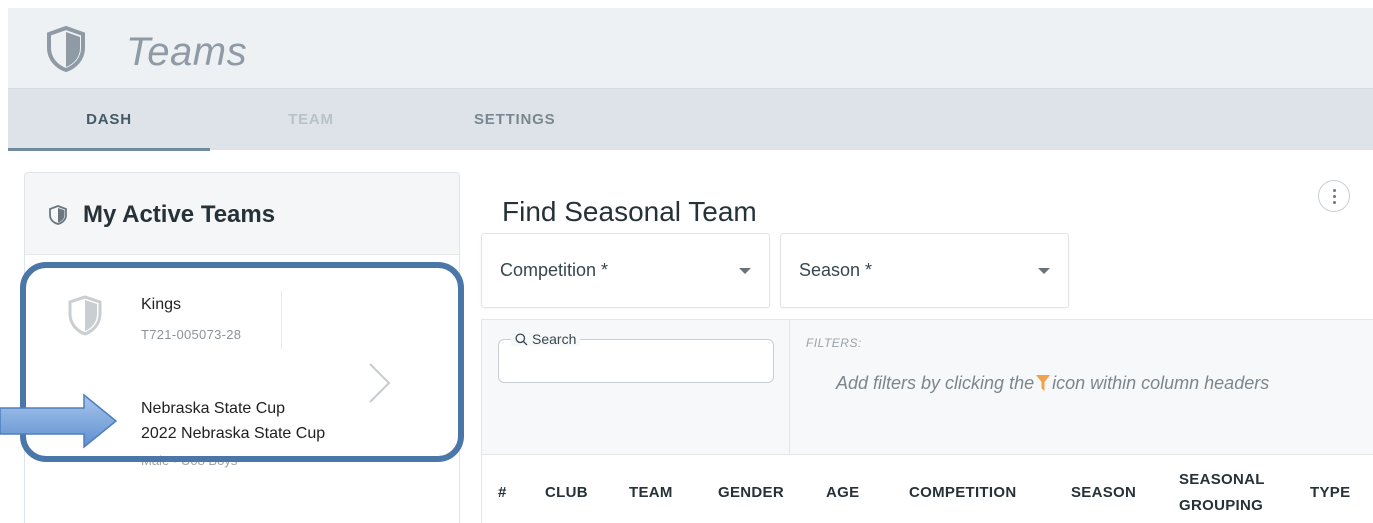 This screenshot has height=523, width=1373. Describe the element at coordinates (554, 339) in the screenshot. I see `search-label-text: Search` at that location.